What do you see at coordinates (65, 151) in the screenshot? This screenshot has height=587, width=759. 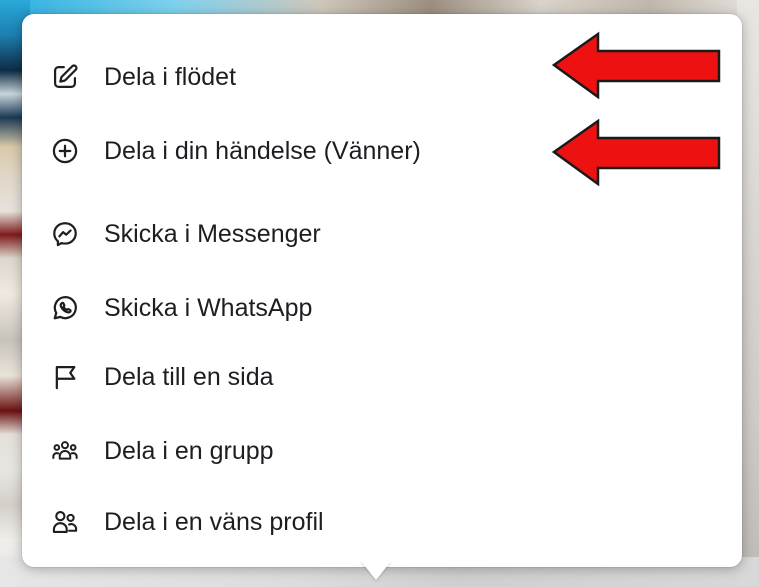 I see `add-circle-icon` at bounding box center [65, 151].